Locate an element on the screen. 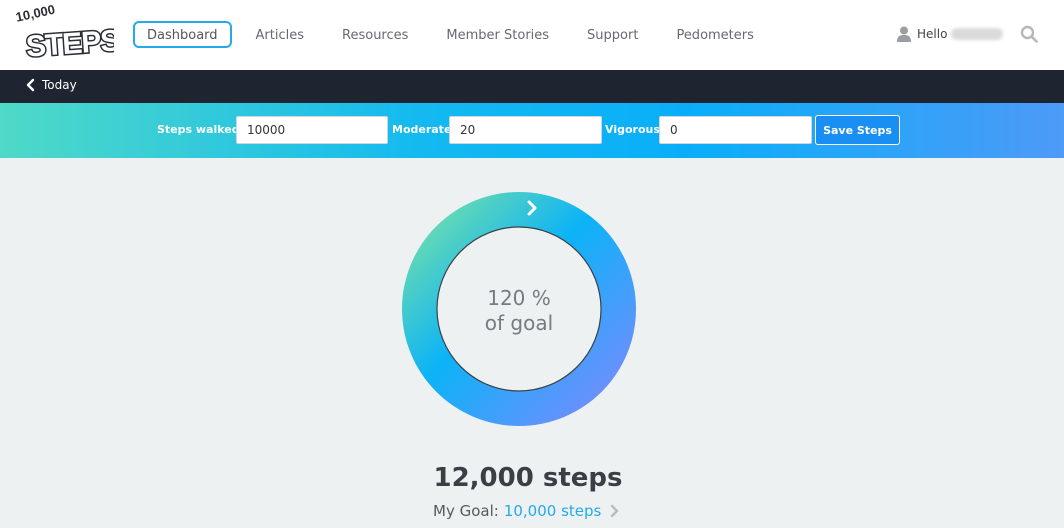  nav-member-stories: Member Stories is located at coordinates (497, 34).